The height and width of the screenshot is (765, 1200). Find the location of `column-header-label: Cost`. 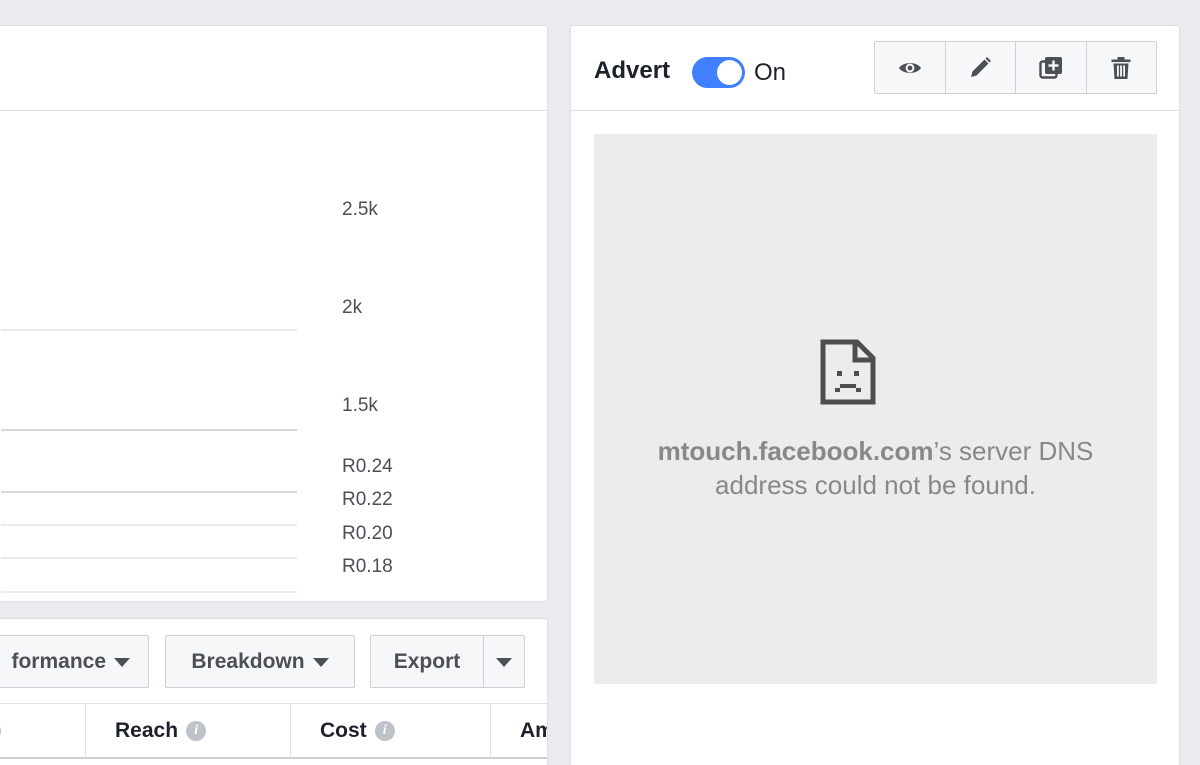

column-header-label: Cost is located at coordinates (343, 730).